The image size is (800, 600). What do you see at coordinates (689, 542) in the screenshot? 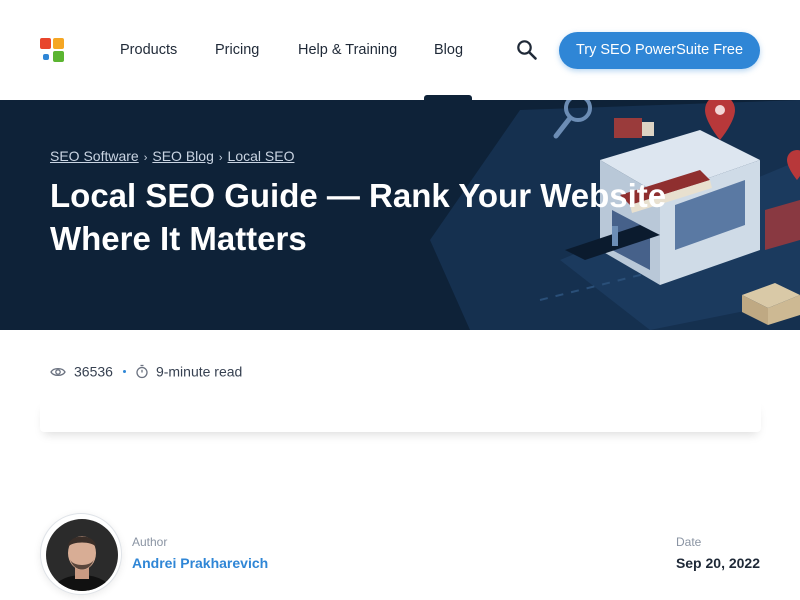
I see `date-label: Date` at bounding box center [689, 542].